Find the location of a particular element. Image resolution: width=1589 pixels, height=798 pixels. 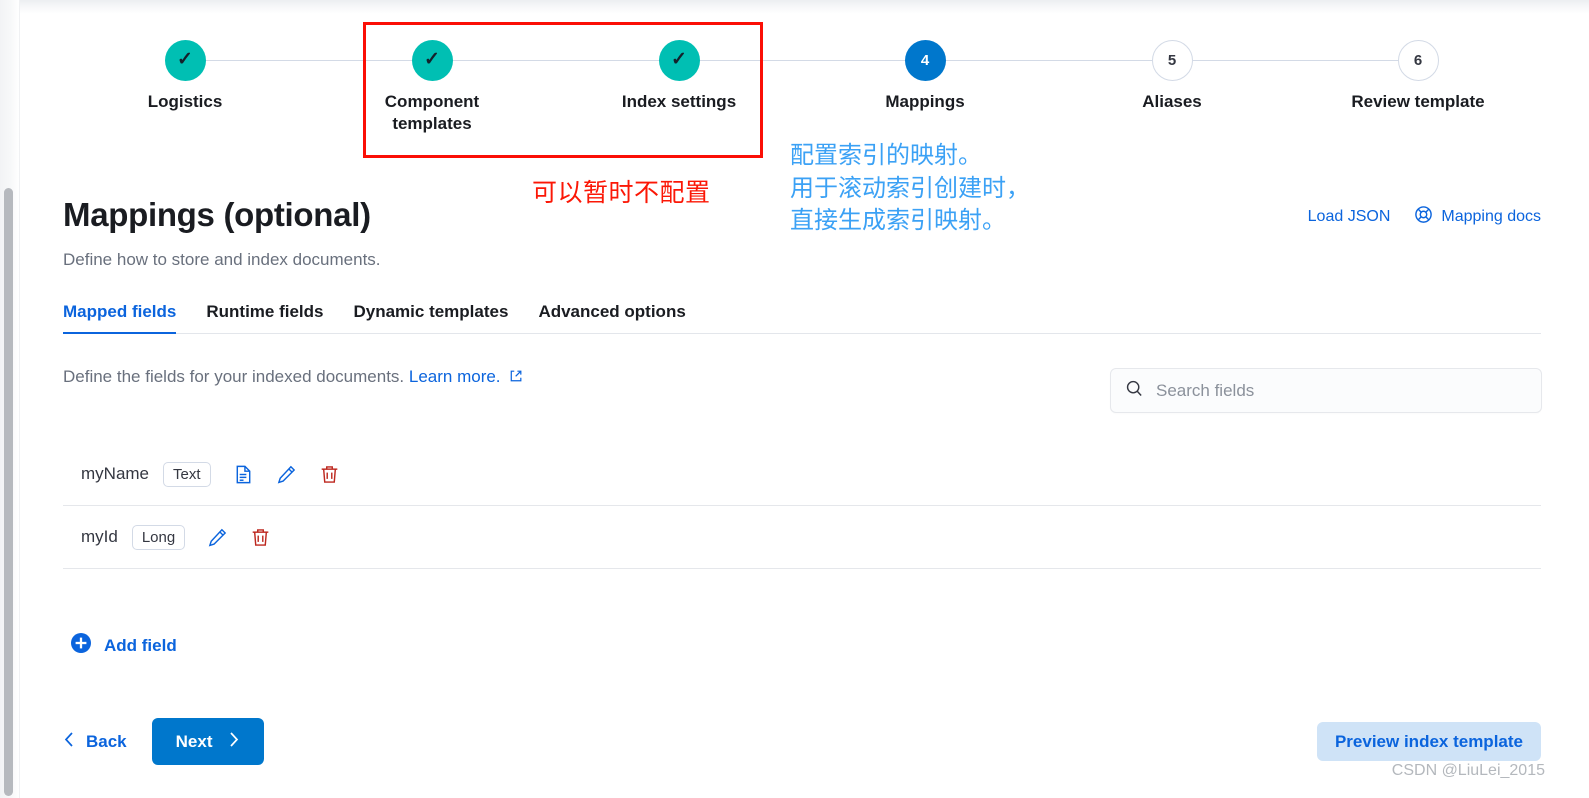

page-subtitle: Define how to store and index documents. is located at coordinates (222, 259).